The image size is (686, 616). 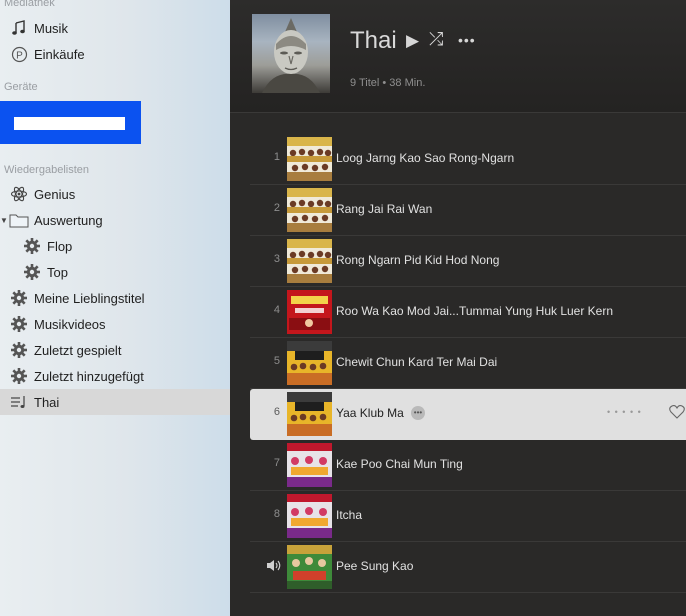 I want to click on rating-dots: • • • • •, so click(x=624, y=412).